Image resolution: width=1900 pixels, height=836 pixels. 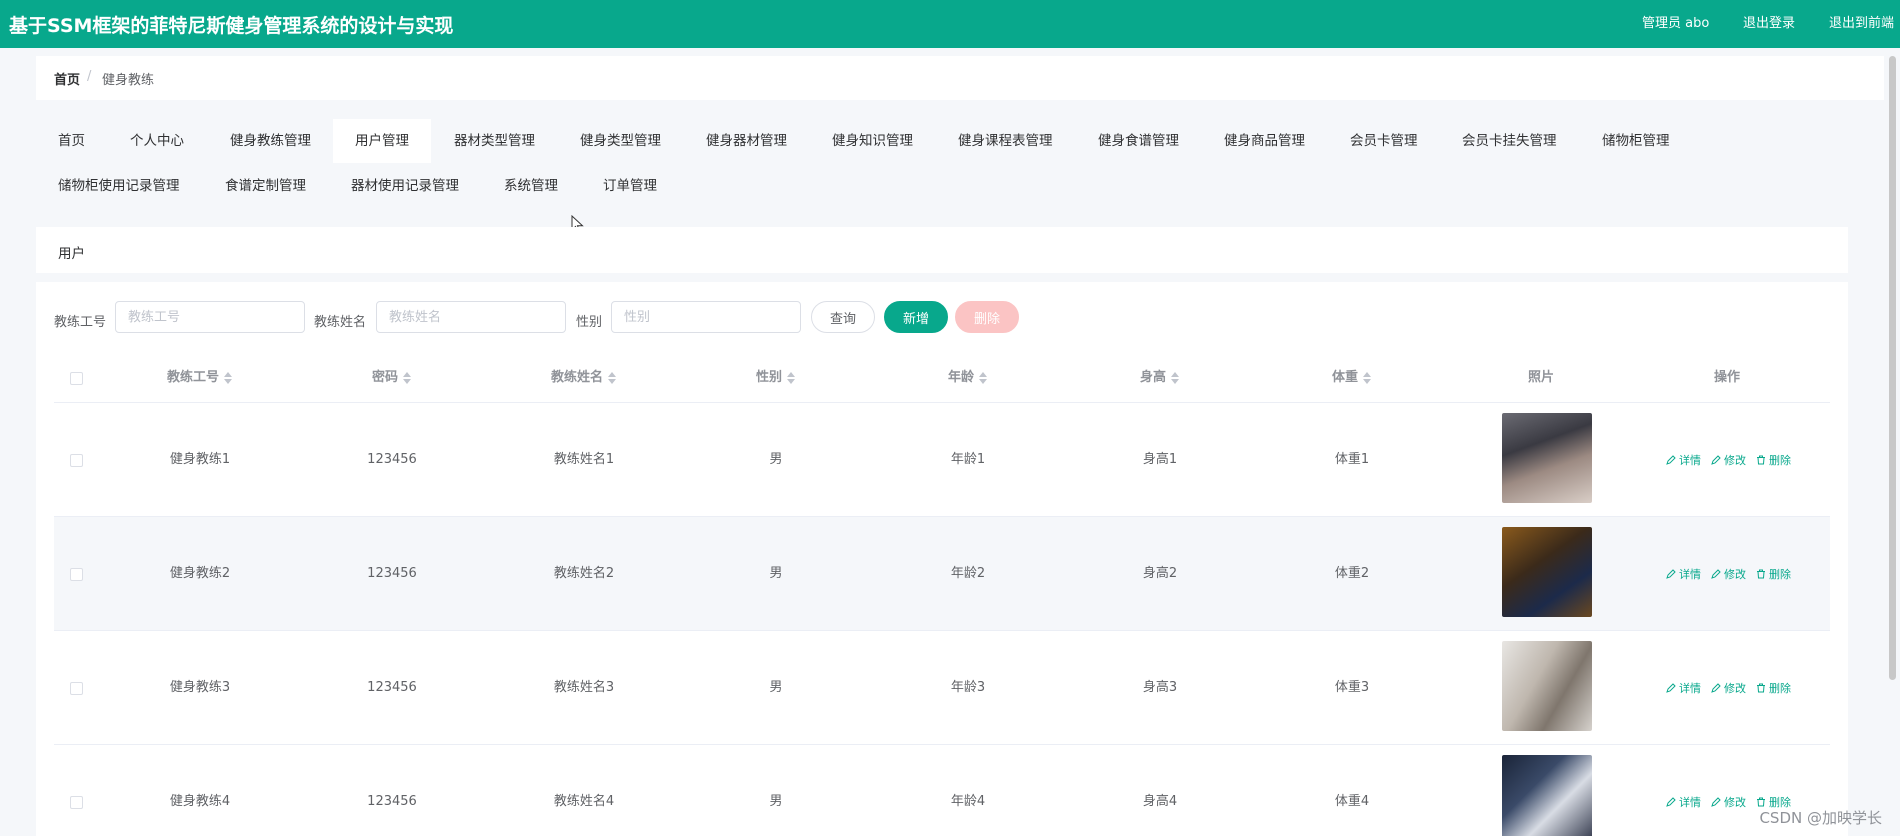 What do you see at coordinates (1005, 141) in the screenshot?
I see `nav-item-course-schedule-manage: 健身课程表管理` at bounding box center [1005, 141].